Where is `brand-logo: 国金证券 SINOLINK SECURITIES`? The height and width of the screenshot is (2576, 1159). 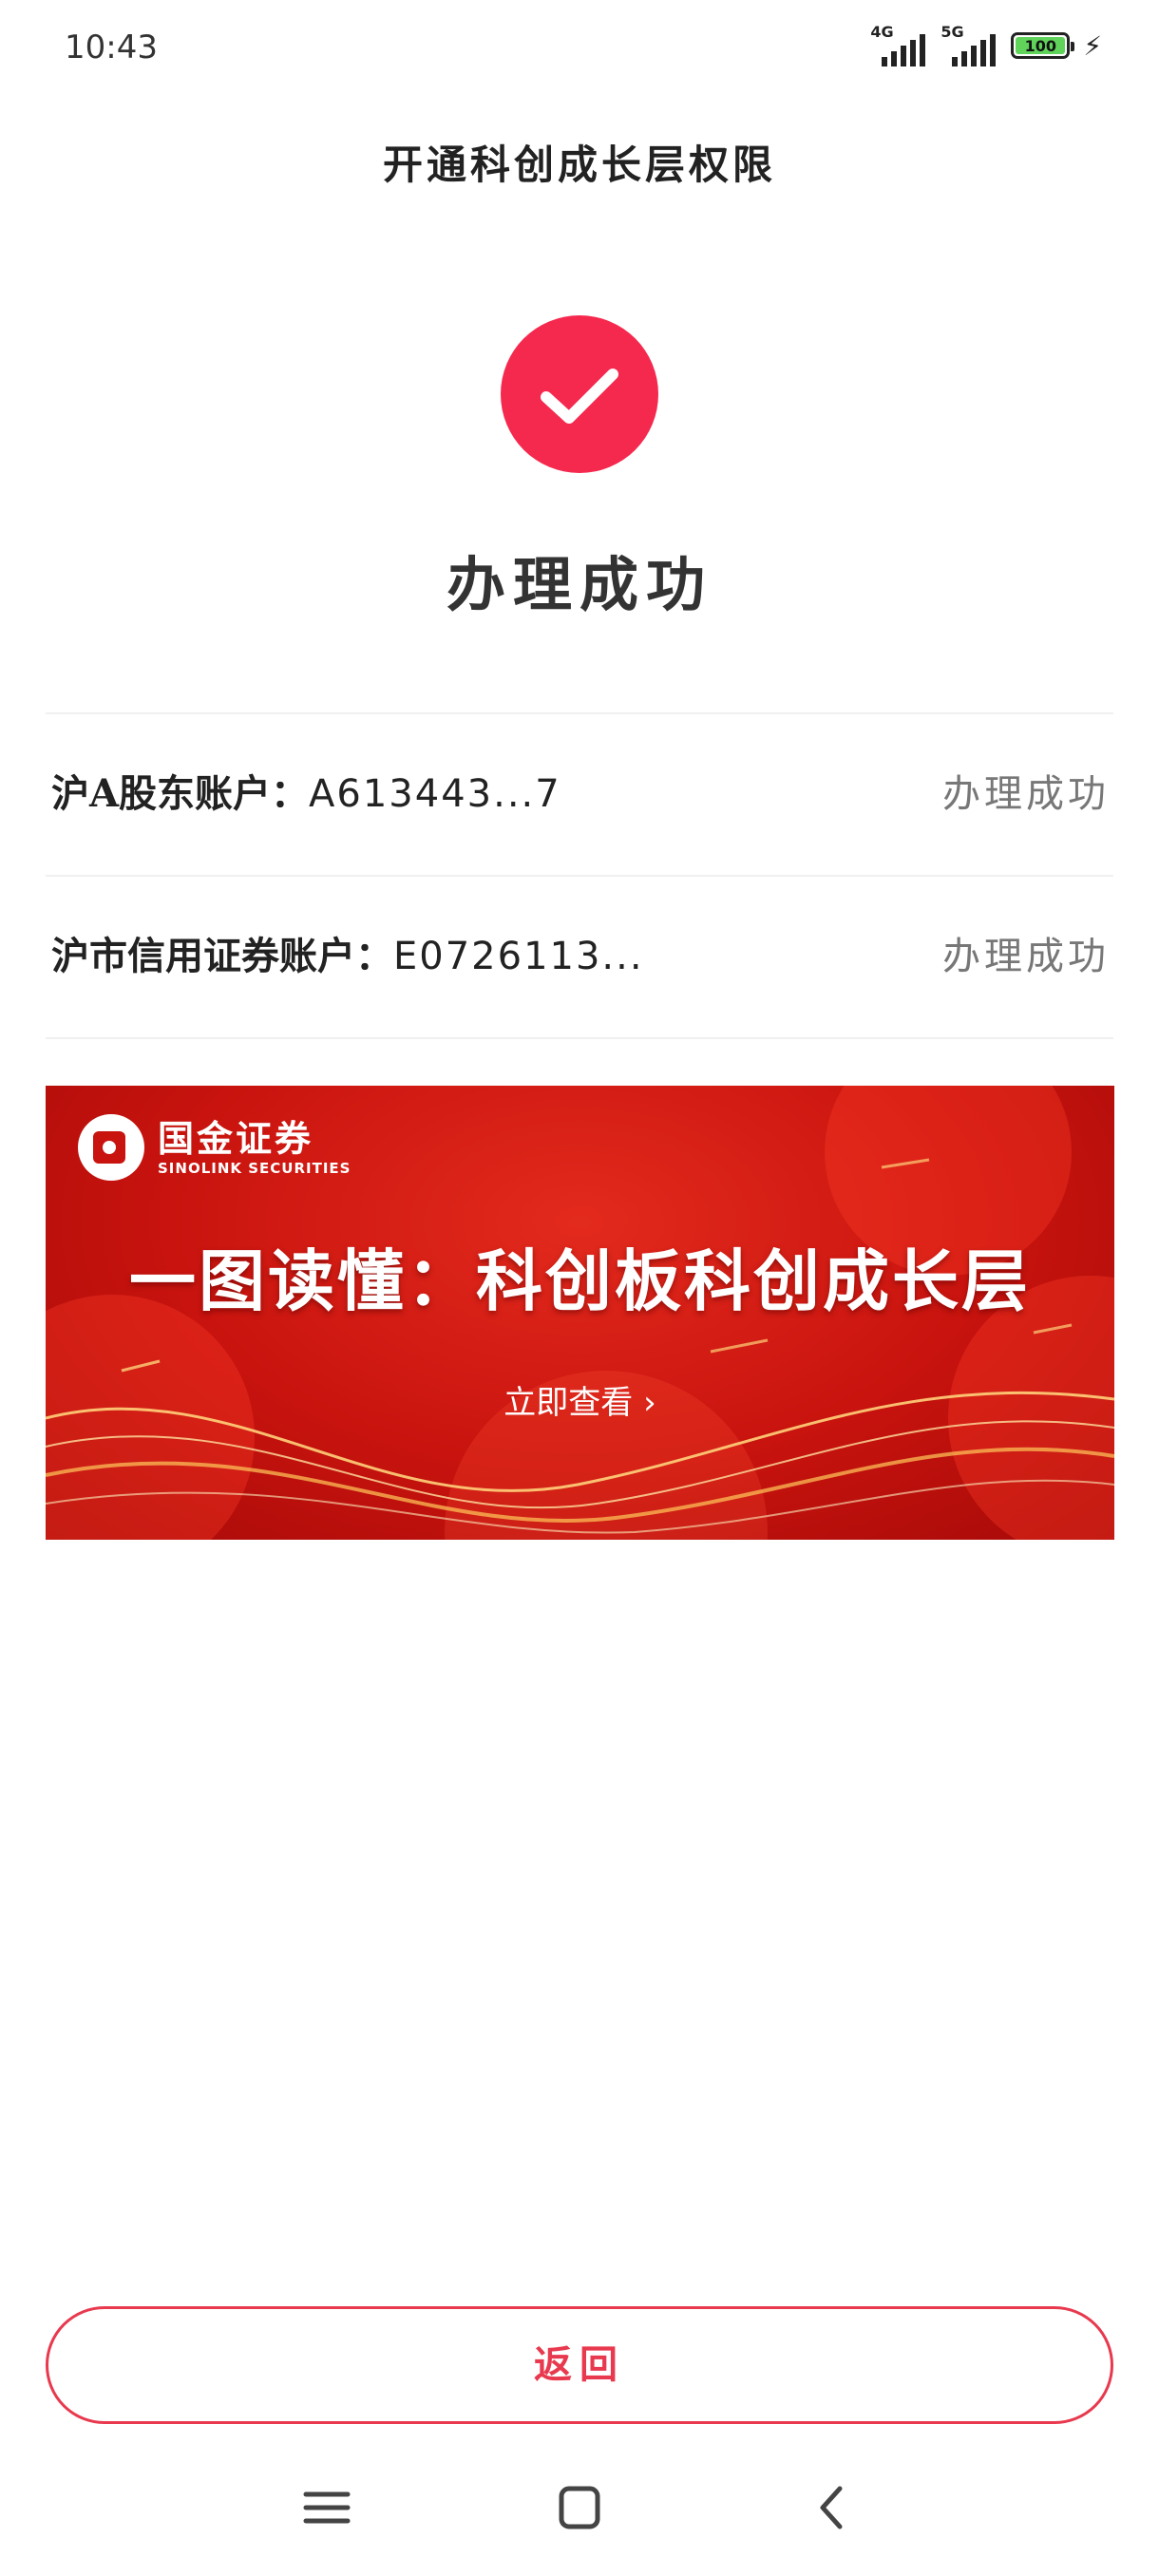 brand-logo: 国金证券 SINOLINK SECURITIES is located at coordinates (214, 1147).